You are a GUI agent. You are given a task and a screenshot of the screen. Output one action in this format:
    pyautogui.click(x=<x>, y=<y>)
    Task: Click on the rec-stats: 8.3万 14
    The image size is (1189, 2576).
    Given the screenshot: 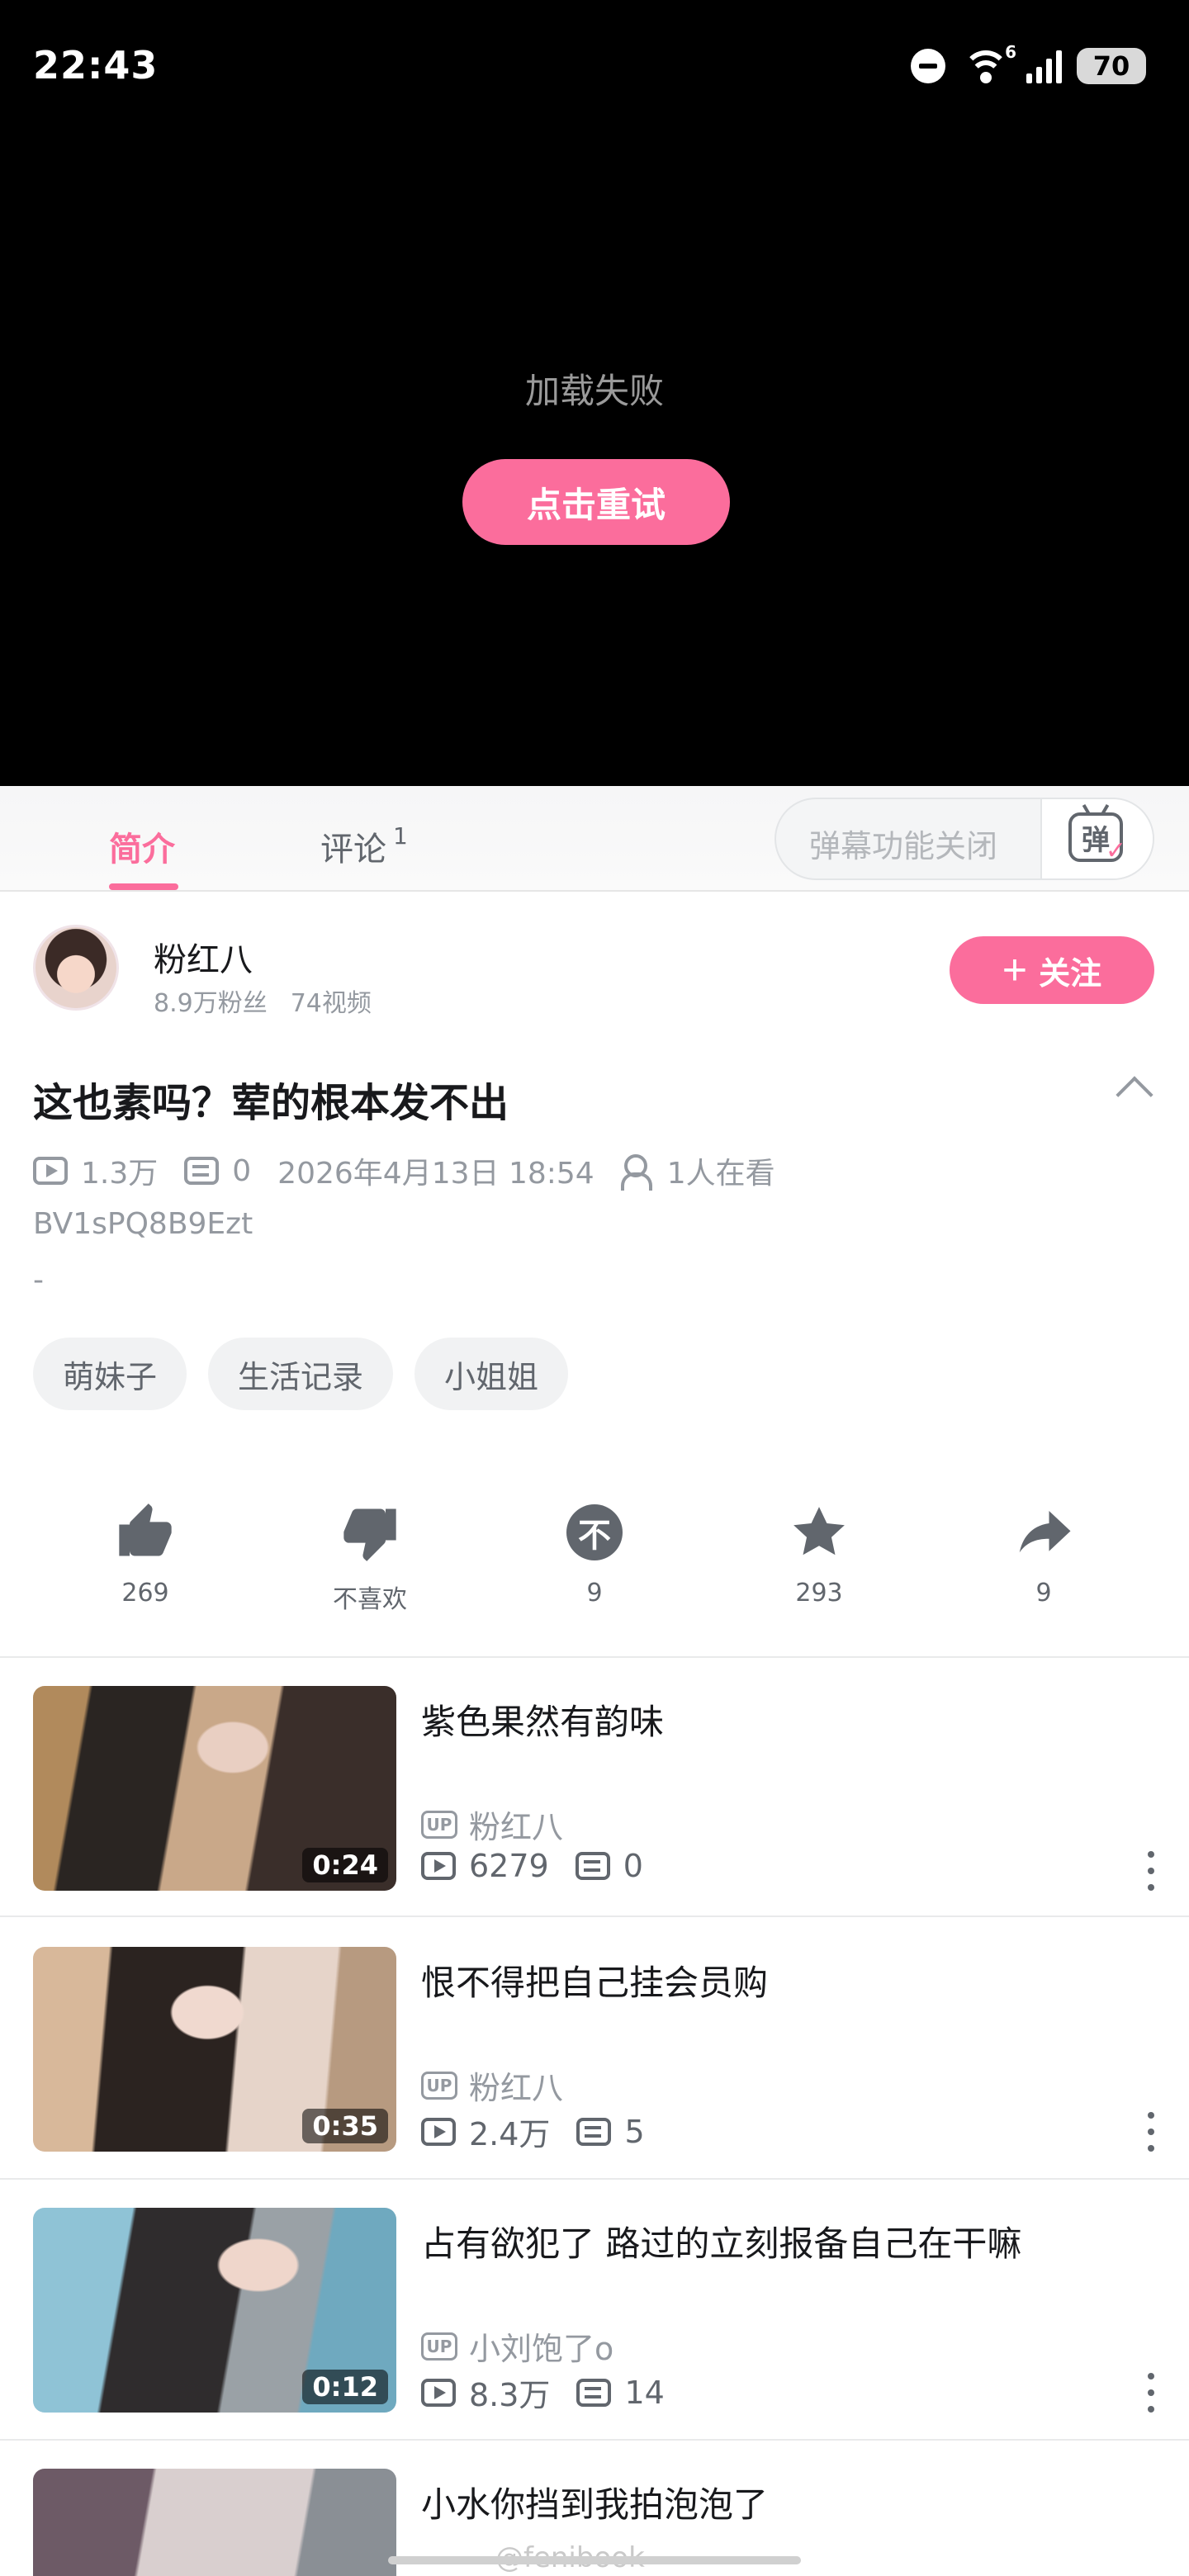 What is the action you would take?
    pyautogui.click(x=543, y=2392)
    